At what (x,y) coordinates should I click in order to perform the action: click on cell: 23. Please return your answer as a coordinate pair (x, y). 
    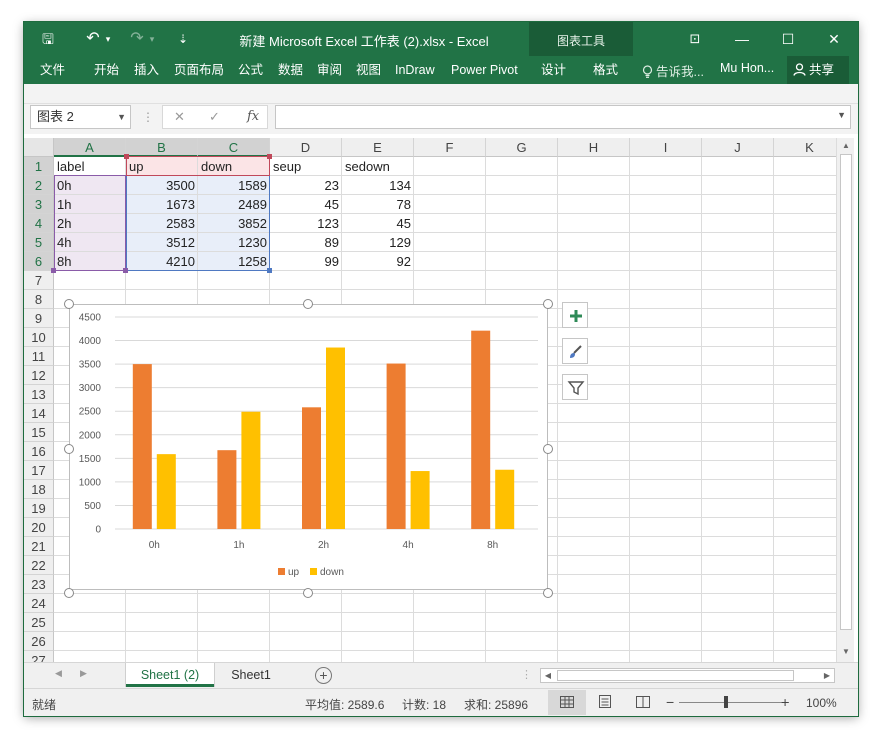
    Looking at the image, I should click on (306, 185).